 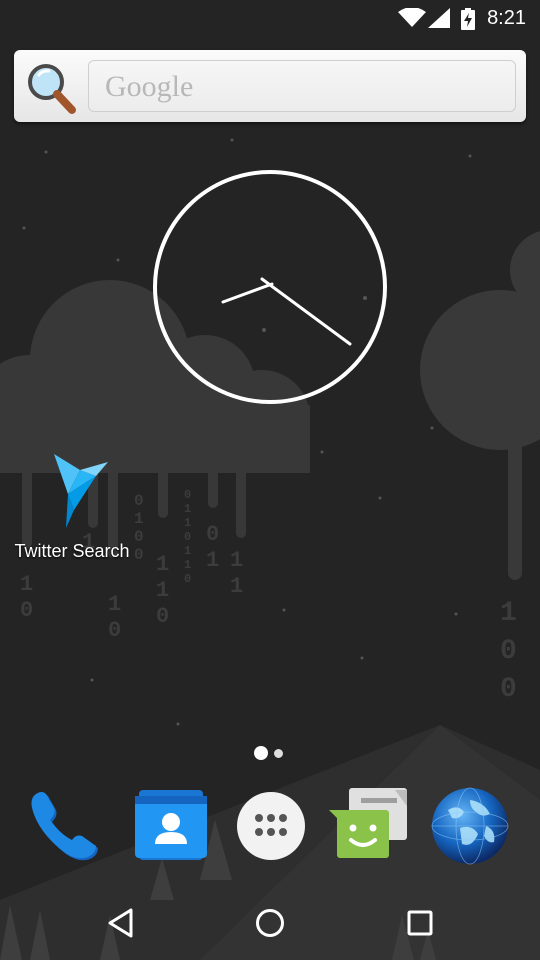 I want to click on messaging-icon, so click(x=369, y=826).